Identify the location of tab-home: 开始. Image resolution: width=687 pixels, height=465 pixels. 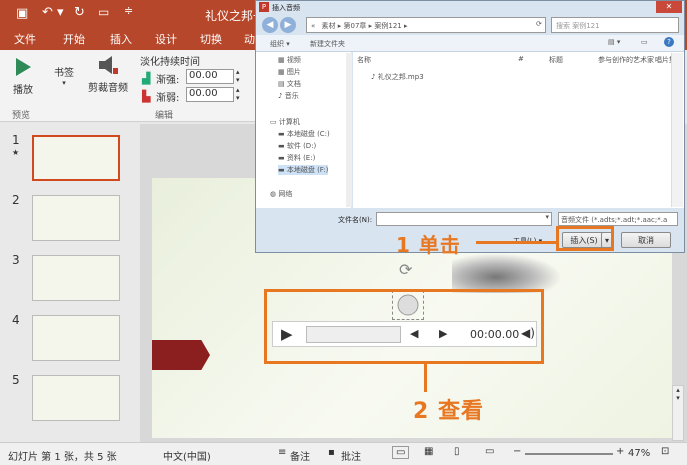
(74, 39).